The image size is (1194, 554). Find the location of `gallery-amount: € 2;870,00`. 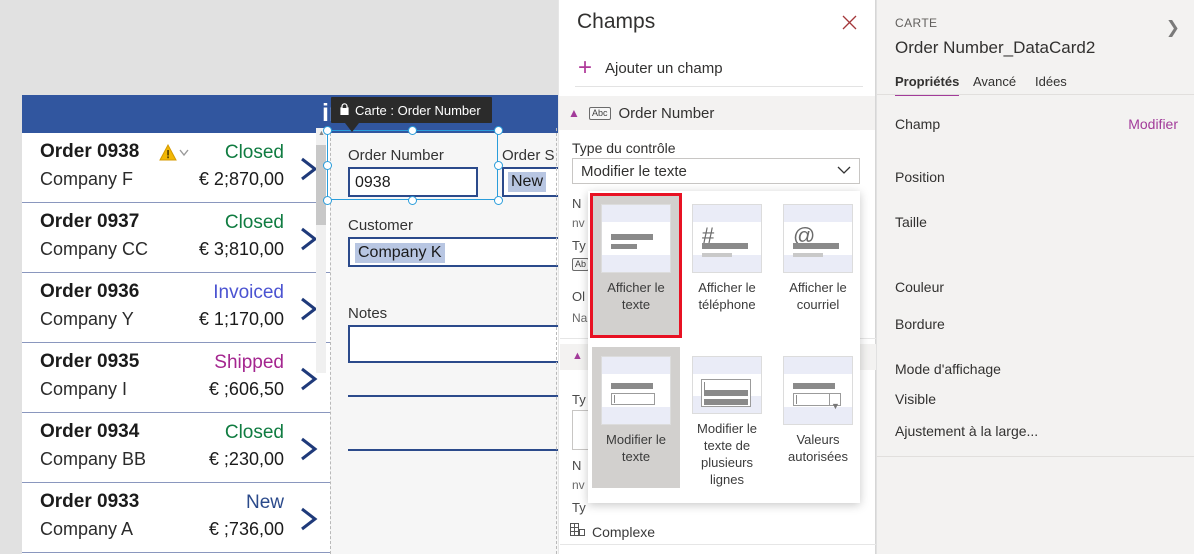

gallery-amount: € 2;870,00 is located at coordinates (241, 179).